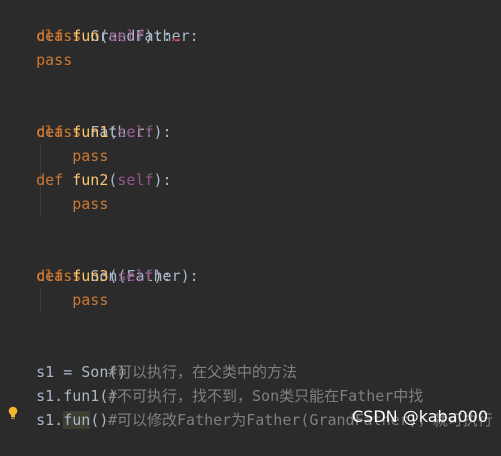 Image resolution: width=501 pixels, height=456 pixels. Describe the element at coordinates (86, 36) in the screenshot. I see `function-name: fun` at that location.